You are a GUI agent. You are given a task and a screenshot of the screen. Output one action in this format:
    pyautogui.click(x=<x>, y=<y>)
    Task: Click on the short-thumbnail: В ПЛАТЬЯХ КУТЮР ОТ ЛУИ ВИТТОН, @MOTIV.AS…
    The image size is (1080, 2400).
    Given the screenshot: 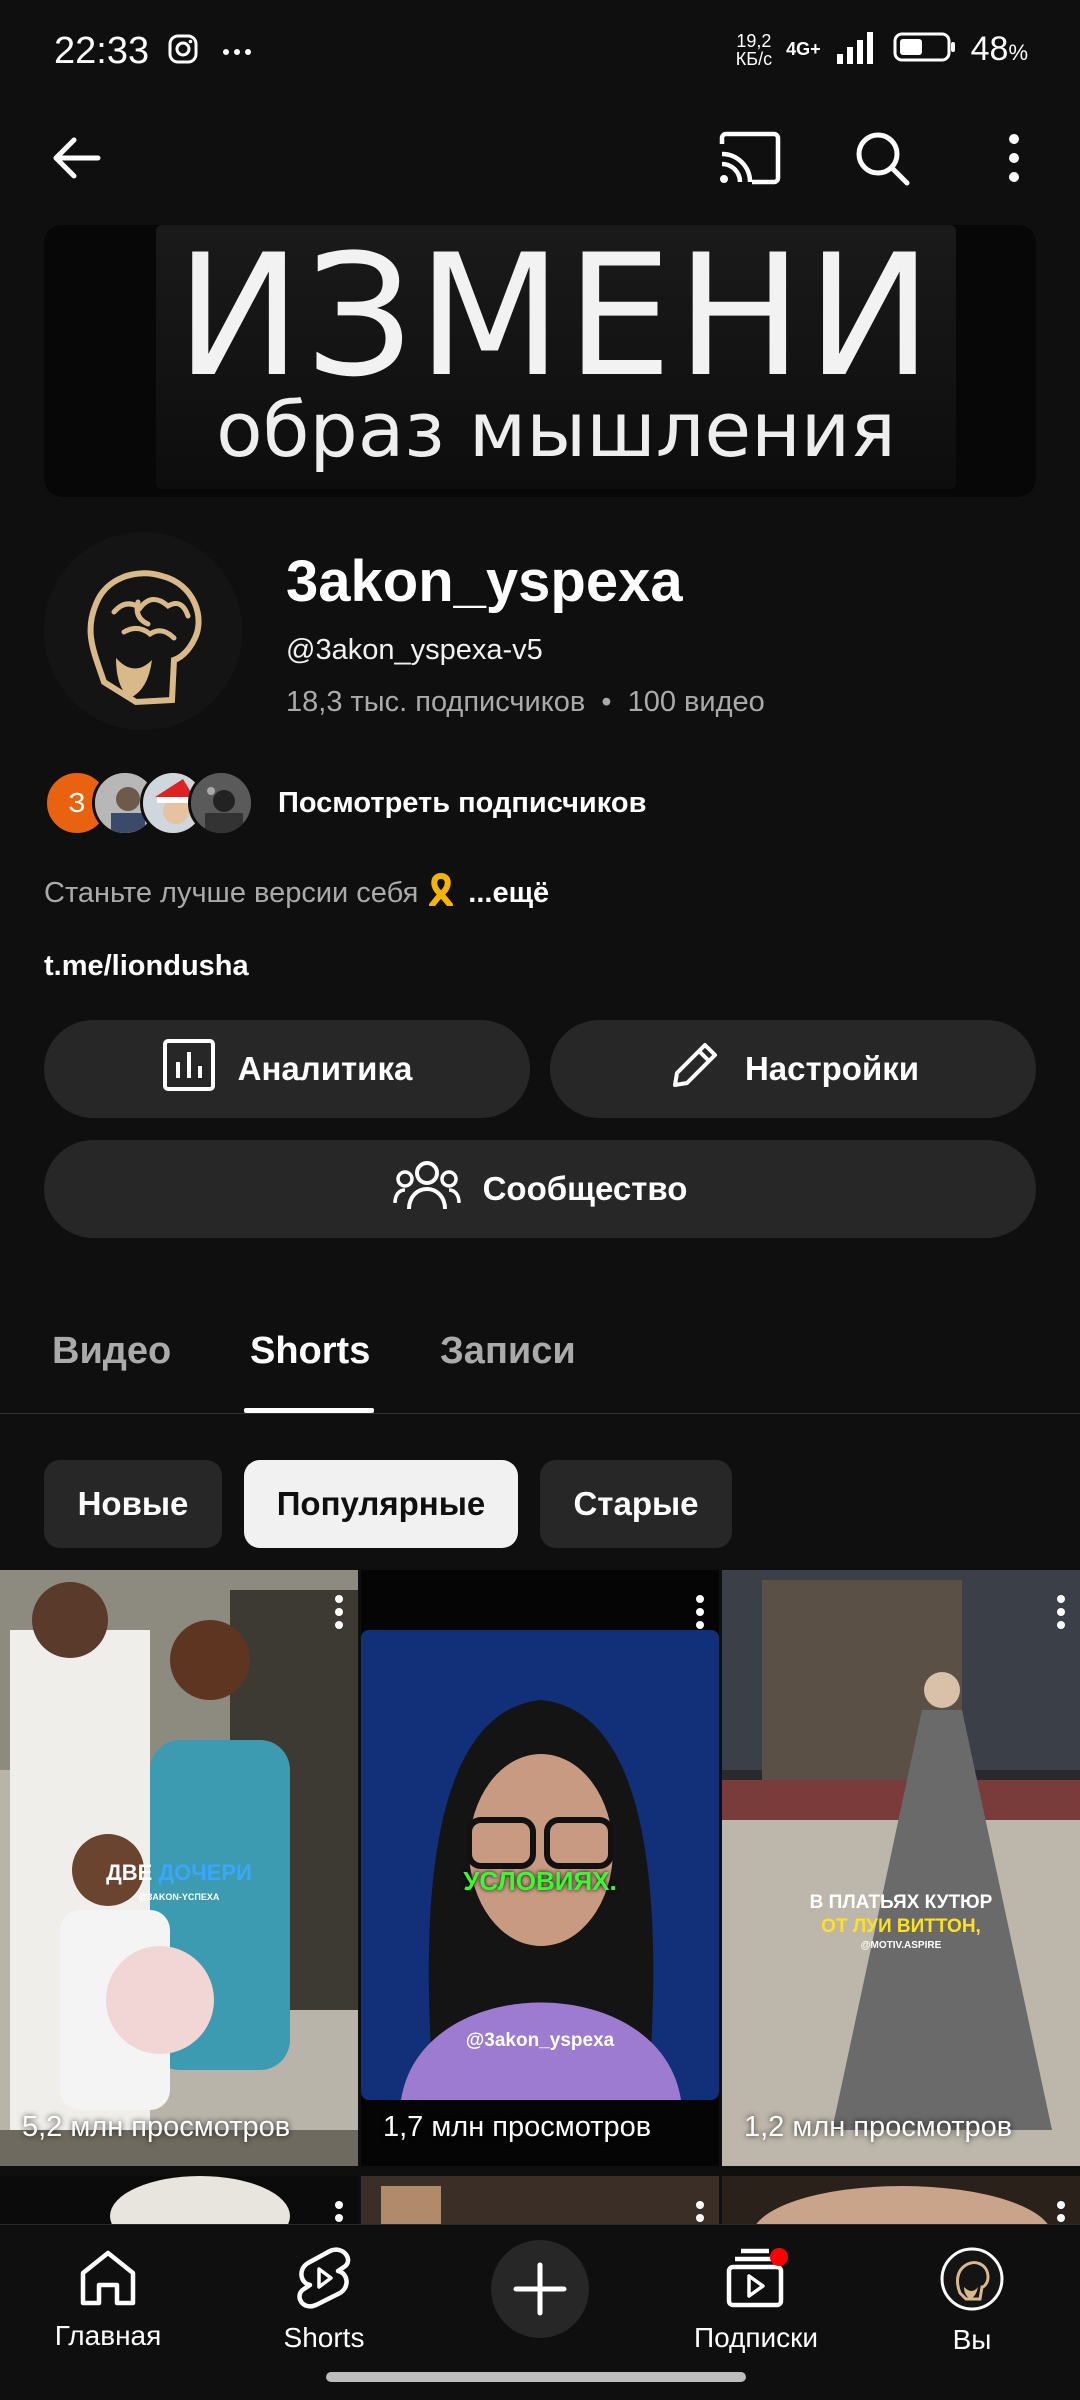 What is the action you would take?
    pyautogui.click(x=901, y=1868)
    